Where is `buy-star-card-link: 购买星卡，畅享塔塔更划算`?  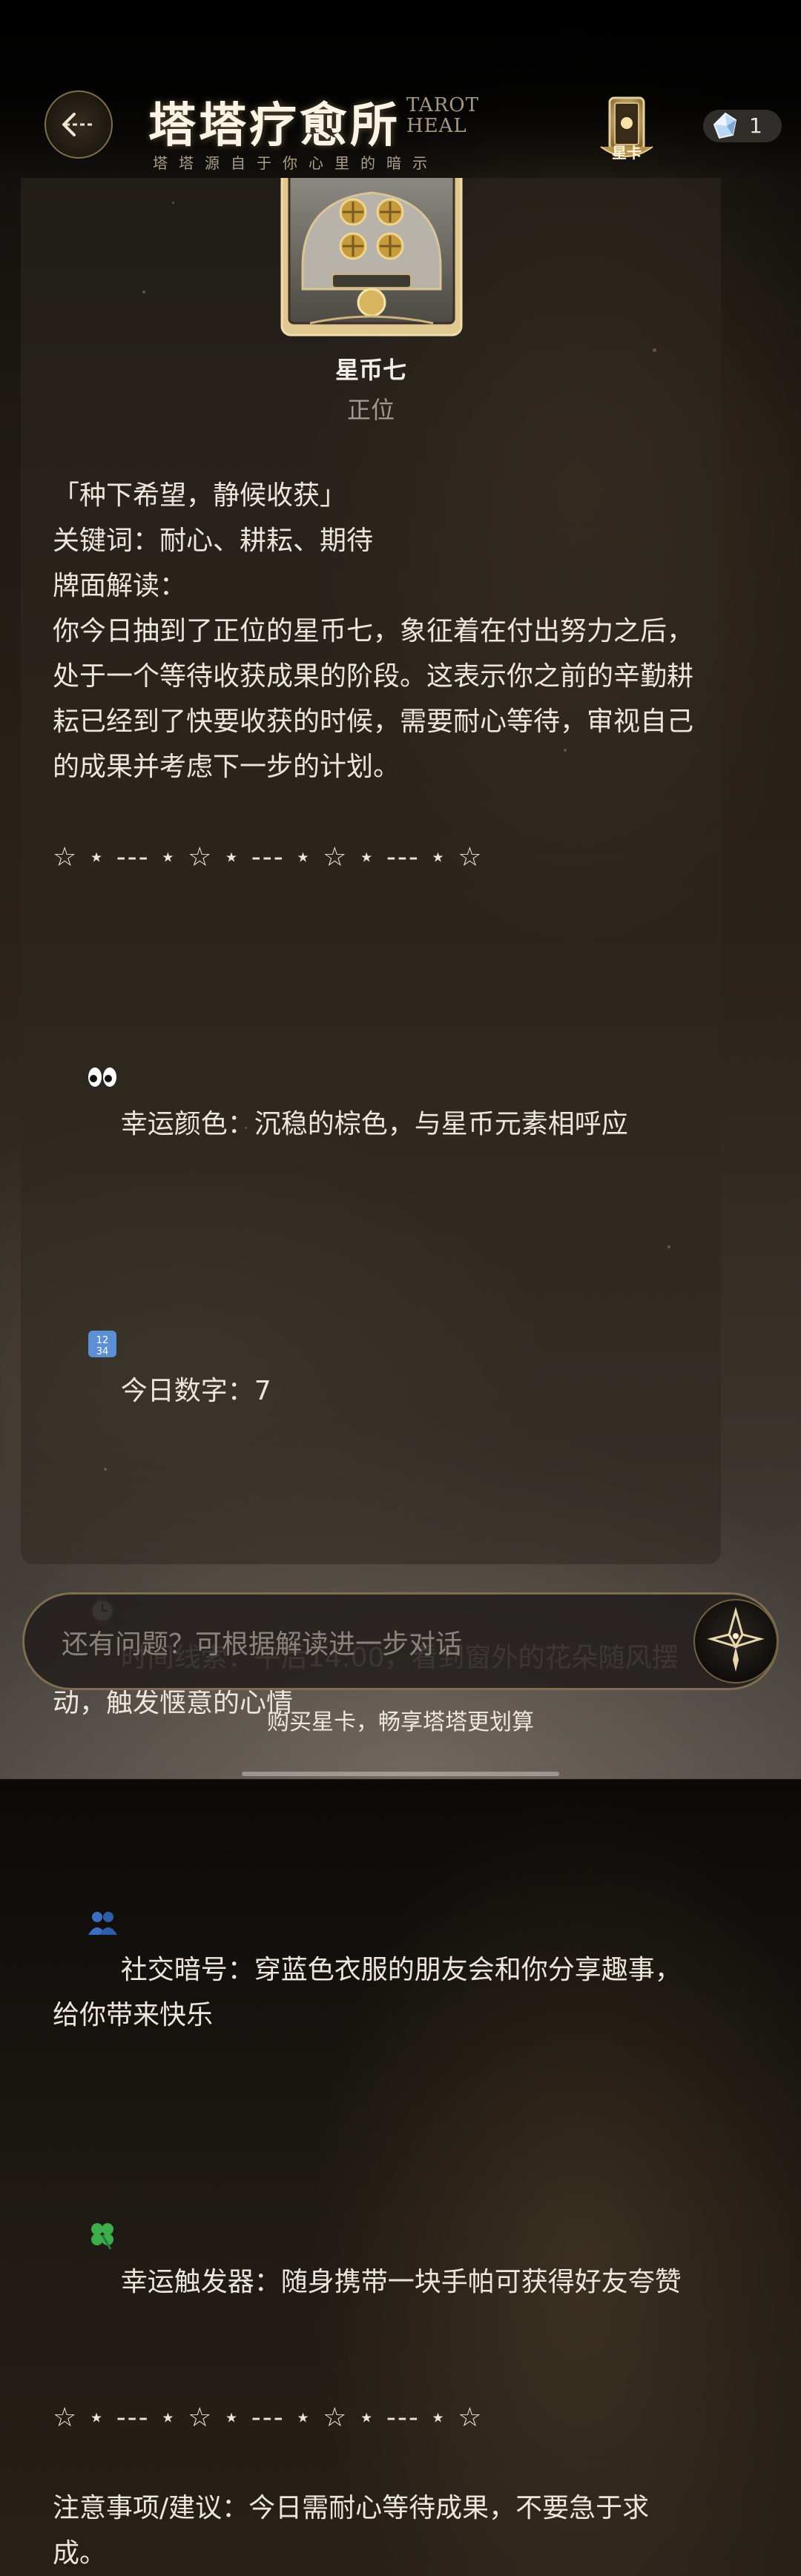 buy-star-card-link: 购买星卡，畅享塔塔更划算 is located at coordinates (400, 1719).